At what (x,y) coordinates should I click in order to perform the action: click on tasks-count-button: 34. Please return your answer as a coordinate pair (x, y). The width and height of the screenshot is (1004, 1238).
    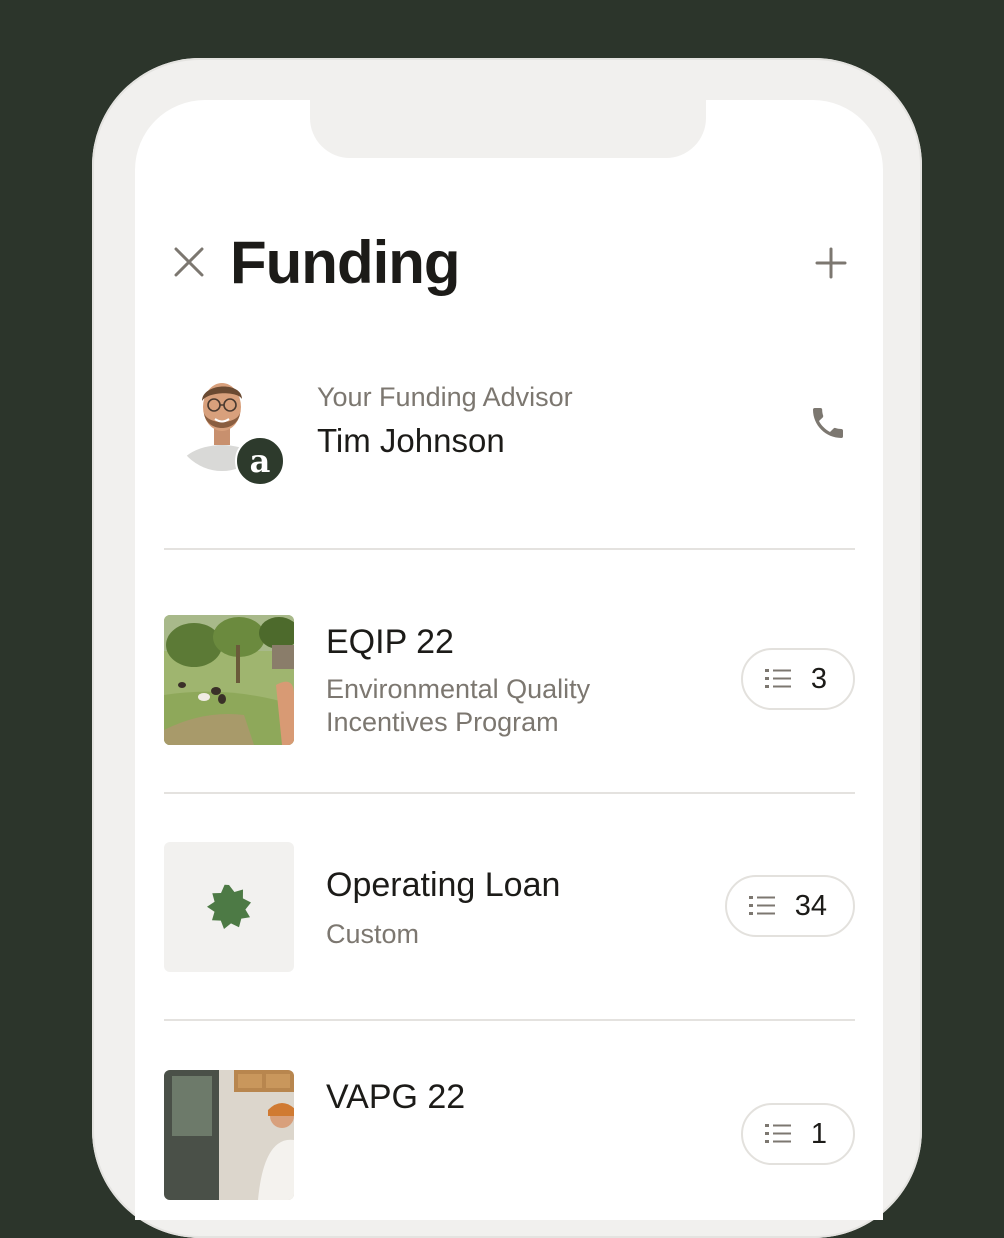
    Looking at the image, I should click on (789, 906).